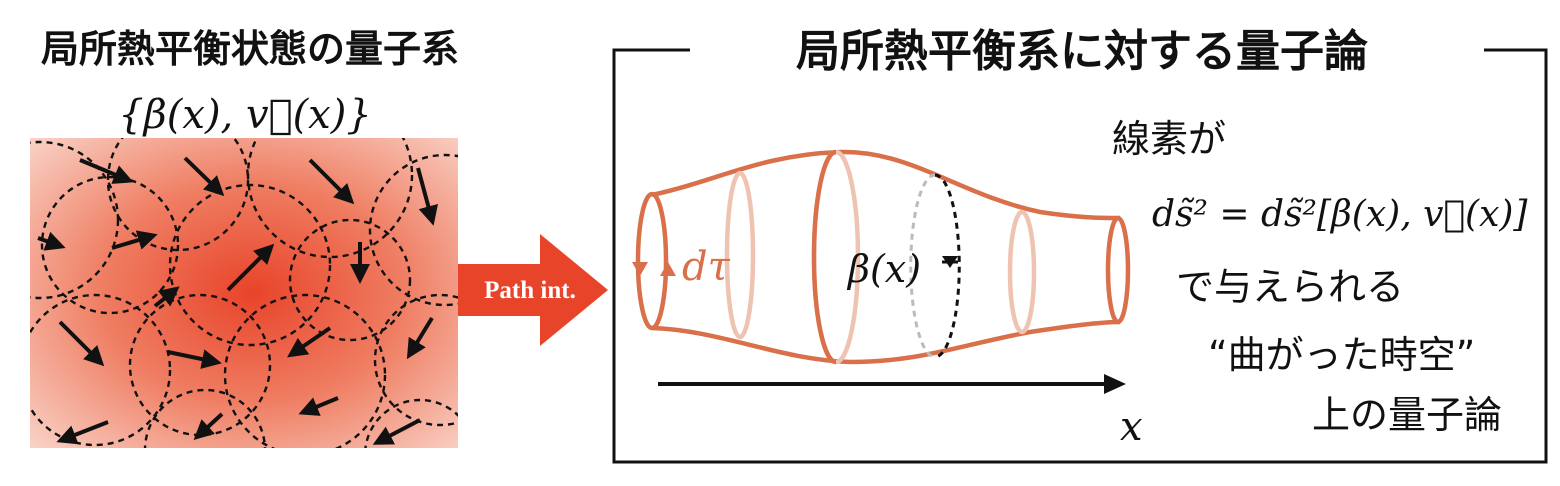 This screenshot has height=486, width=1560. What do you see at coordinates (886, 342) in the screenshot?
I see `tube-bottom-edge` at bounding box center [886, 342].